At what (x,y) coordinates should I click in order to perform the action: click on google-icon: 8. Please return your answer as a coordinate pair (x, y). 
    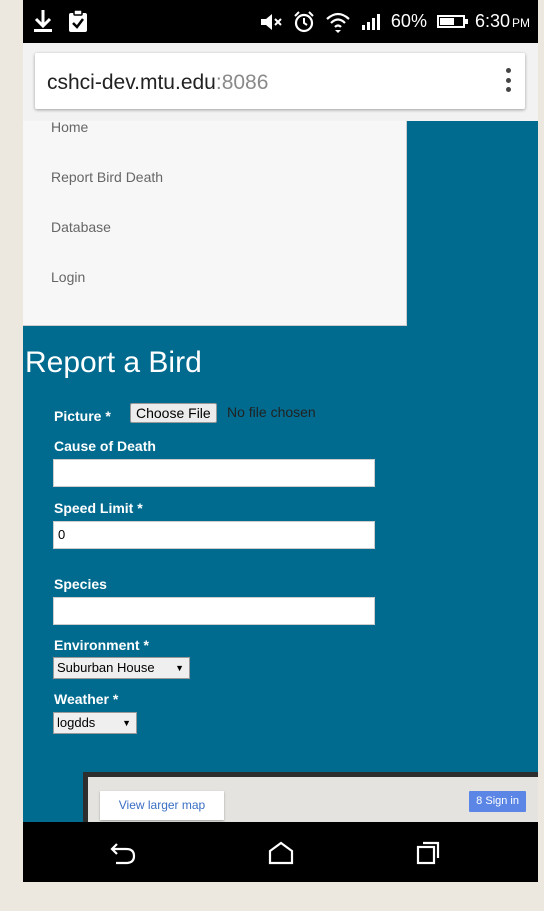
    Looking at the image, I should click on (479, 801).